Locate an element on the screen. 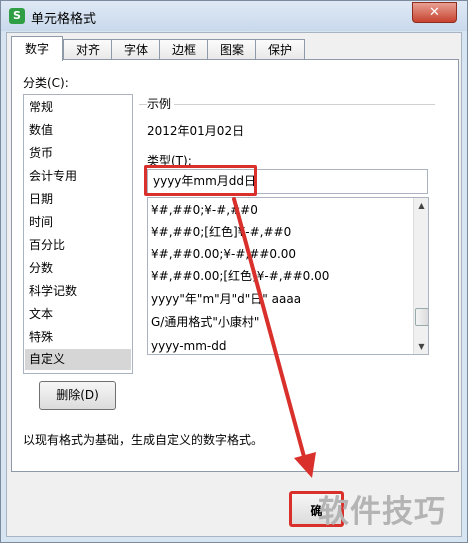 The width and height of the screenshot is (468, 543). format-item: yyyy"年"m"月"d"日" aaaa is located at coordinates (281, 299).